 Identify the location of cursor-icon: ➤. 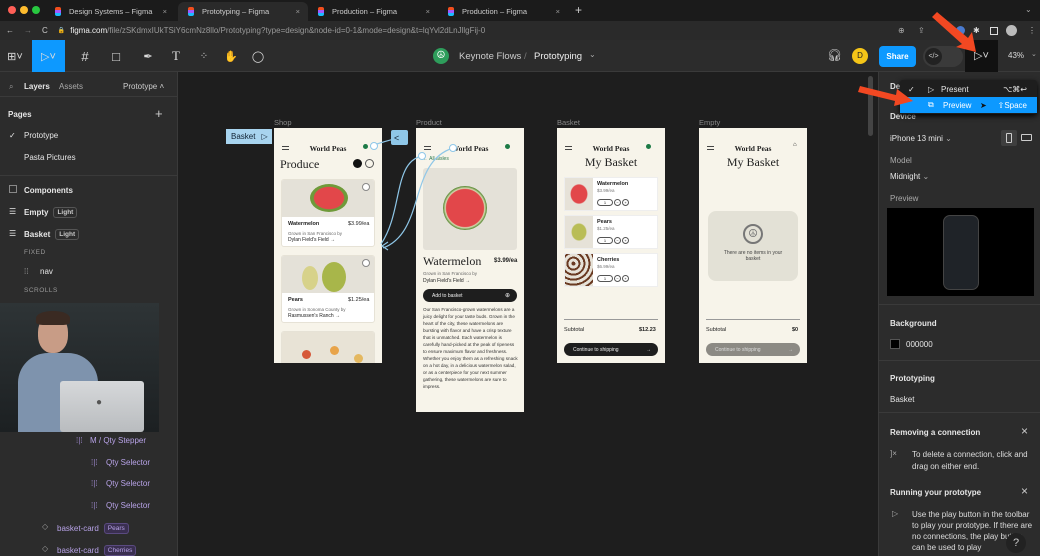
(983, 105).